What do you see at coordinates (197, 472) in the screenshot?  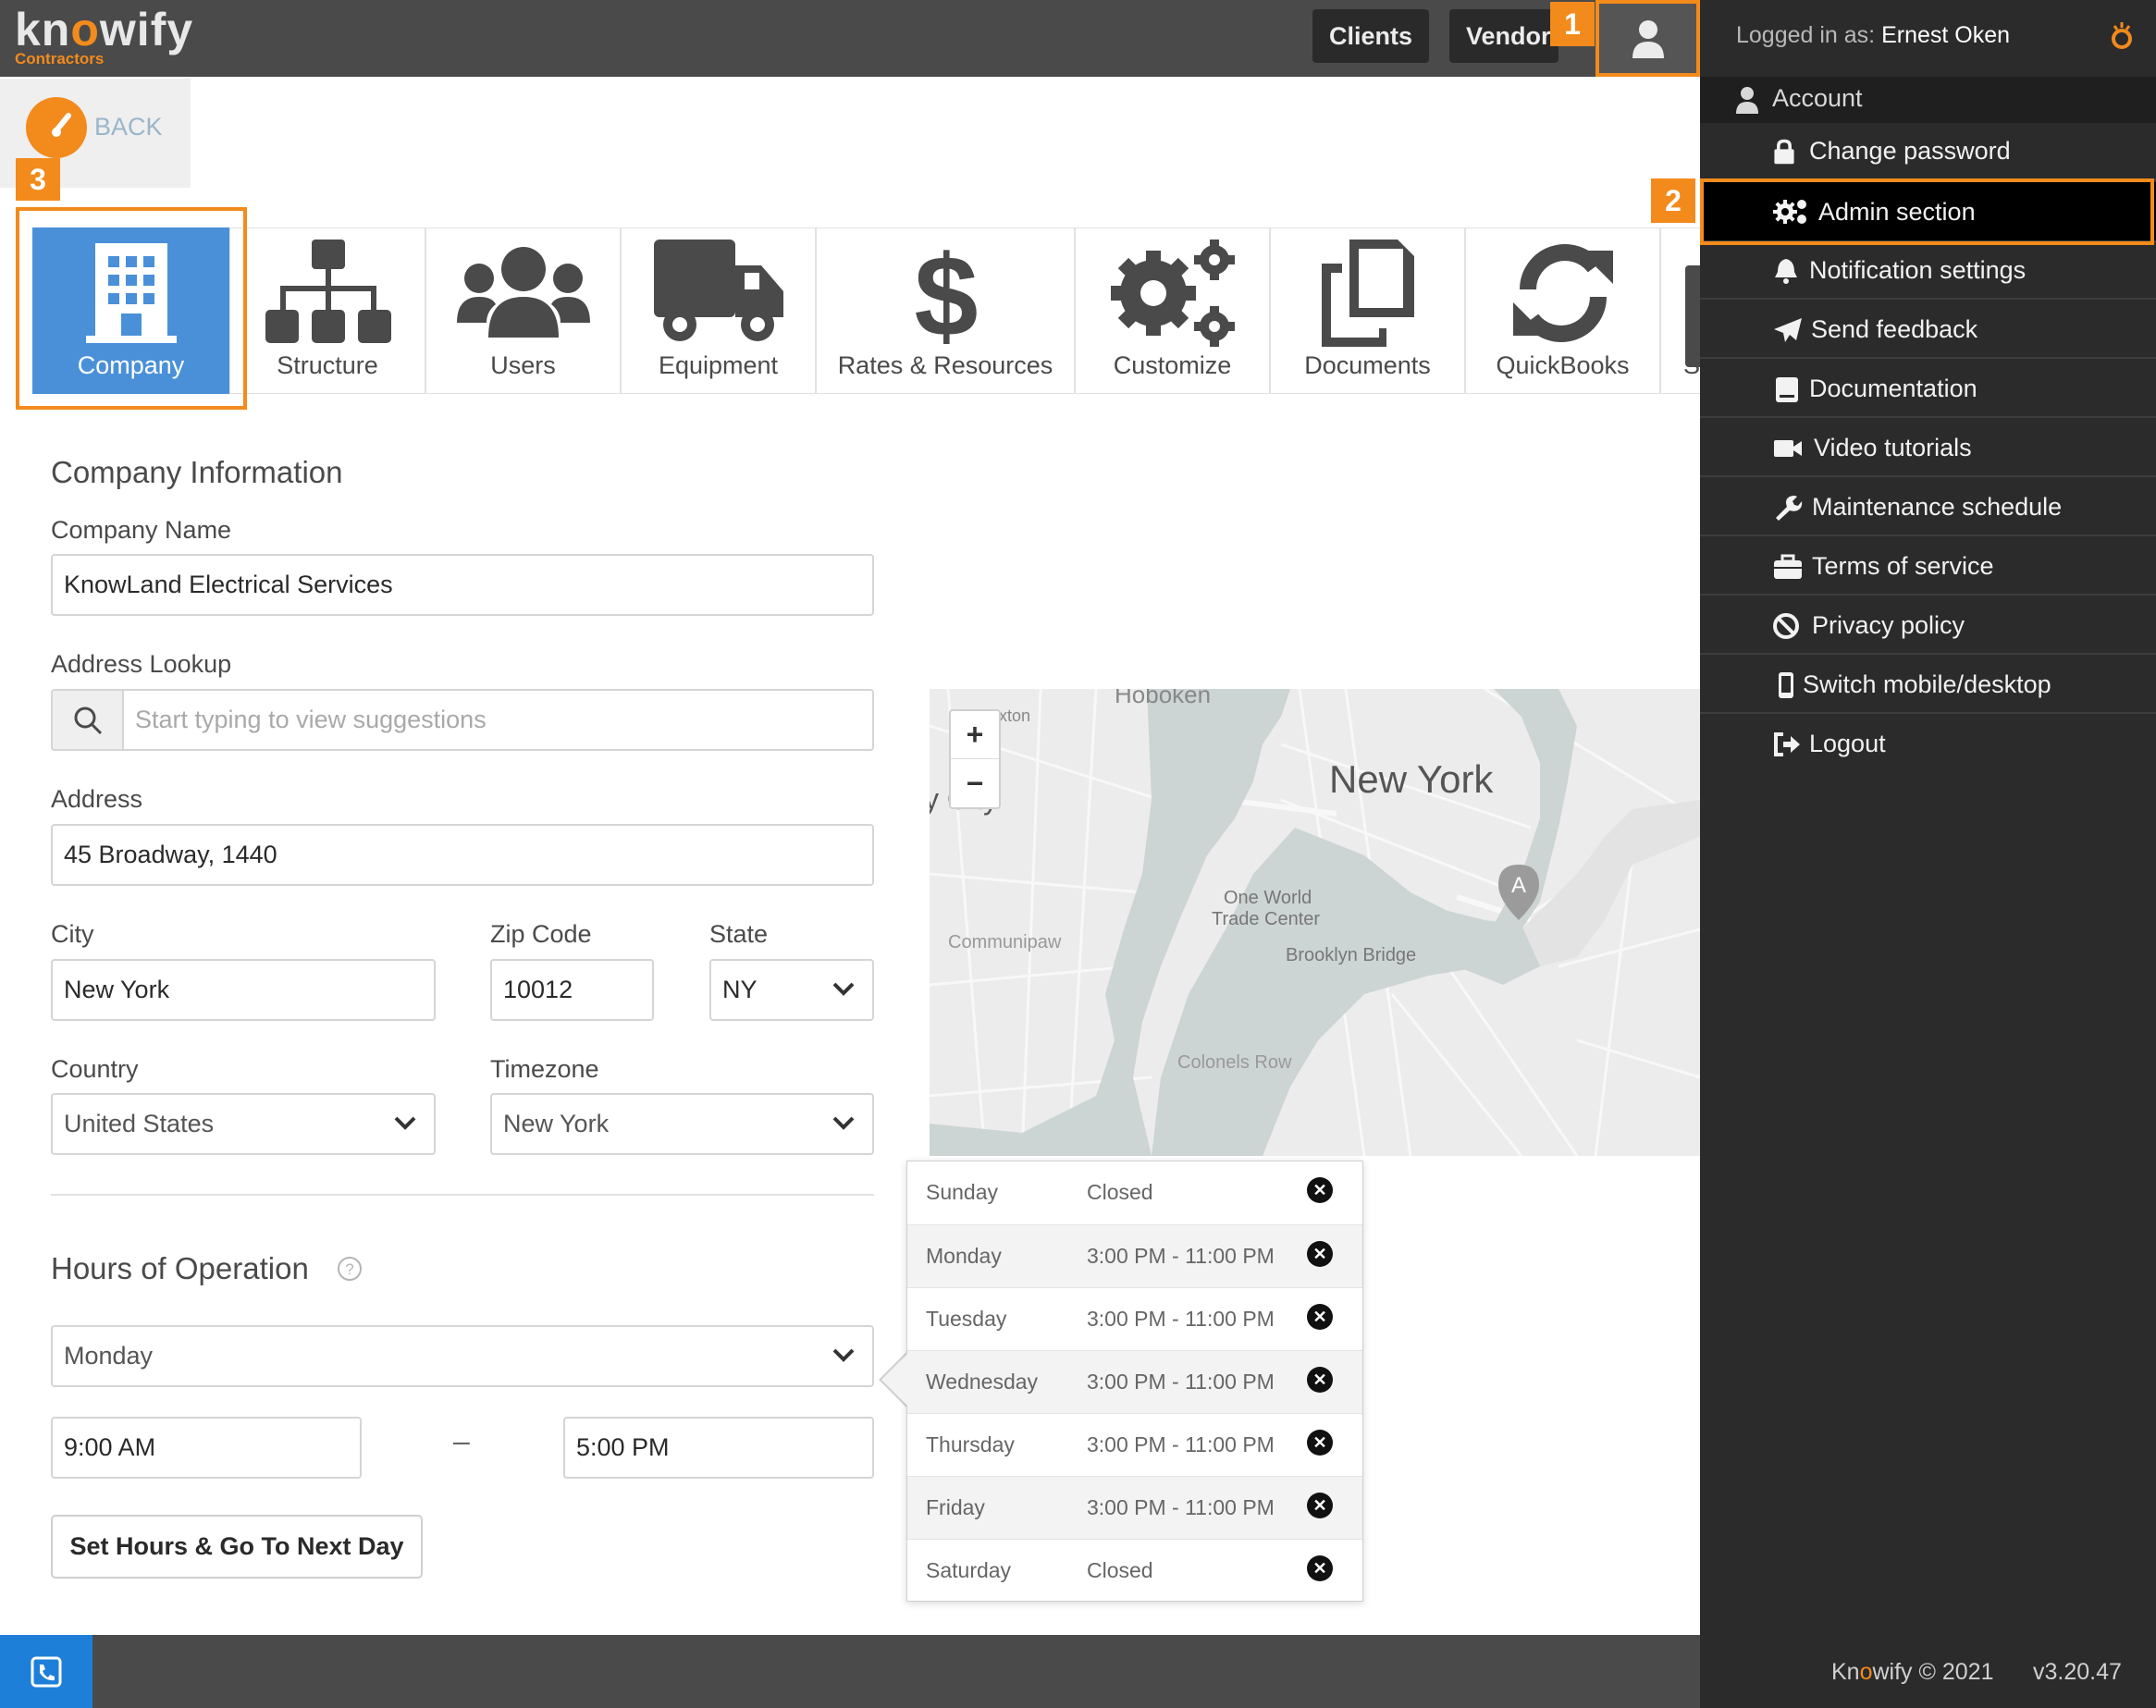 I see `section-title-company: Company Information` at bounding box center [197, 472].